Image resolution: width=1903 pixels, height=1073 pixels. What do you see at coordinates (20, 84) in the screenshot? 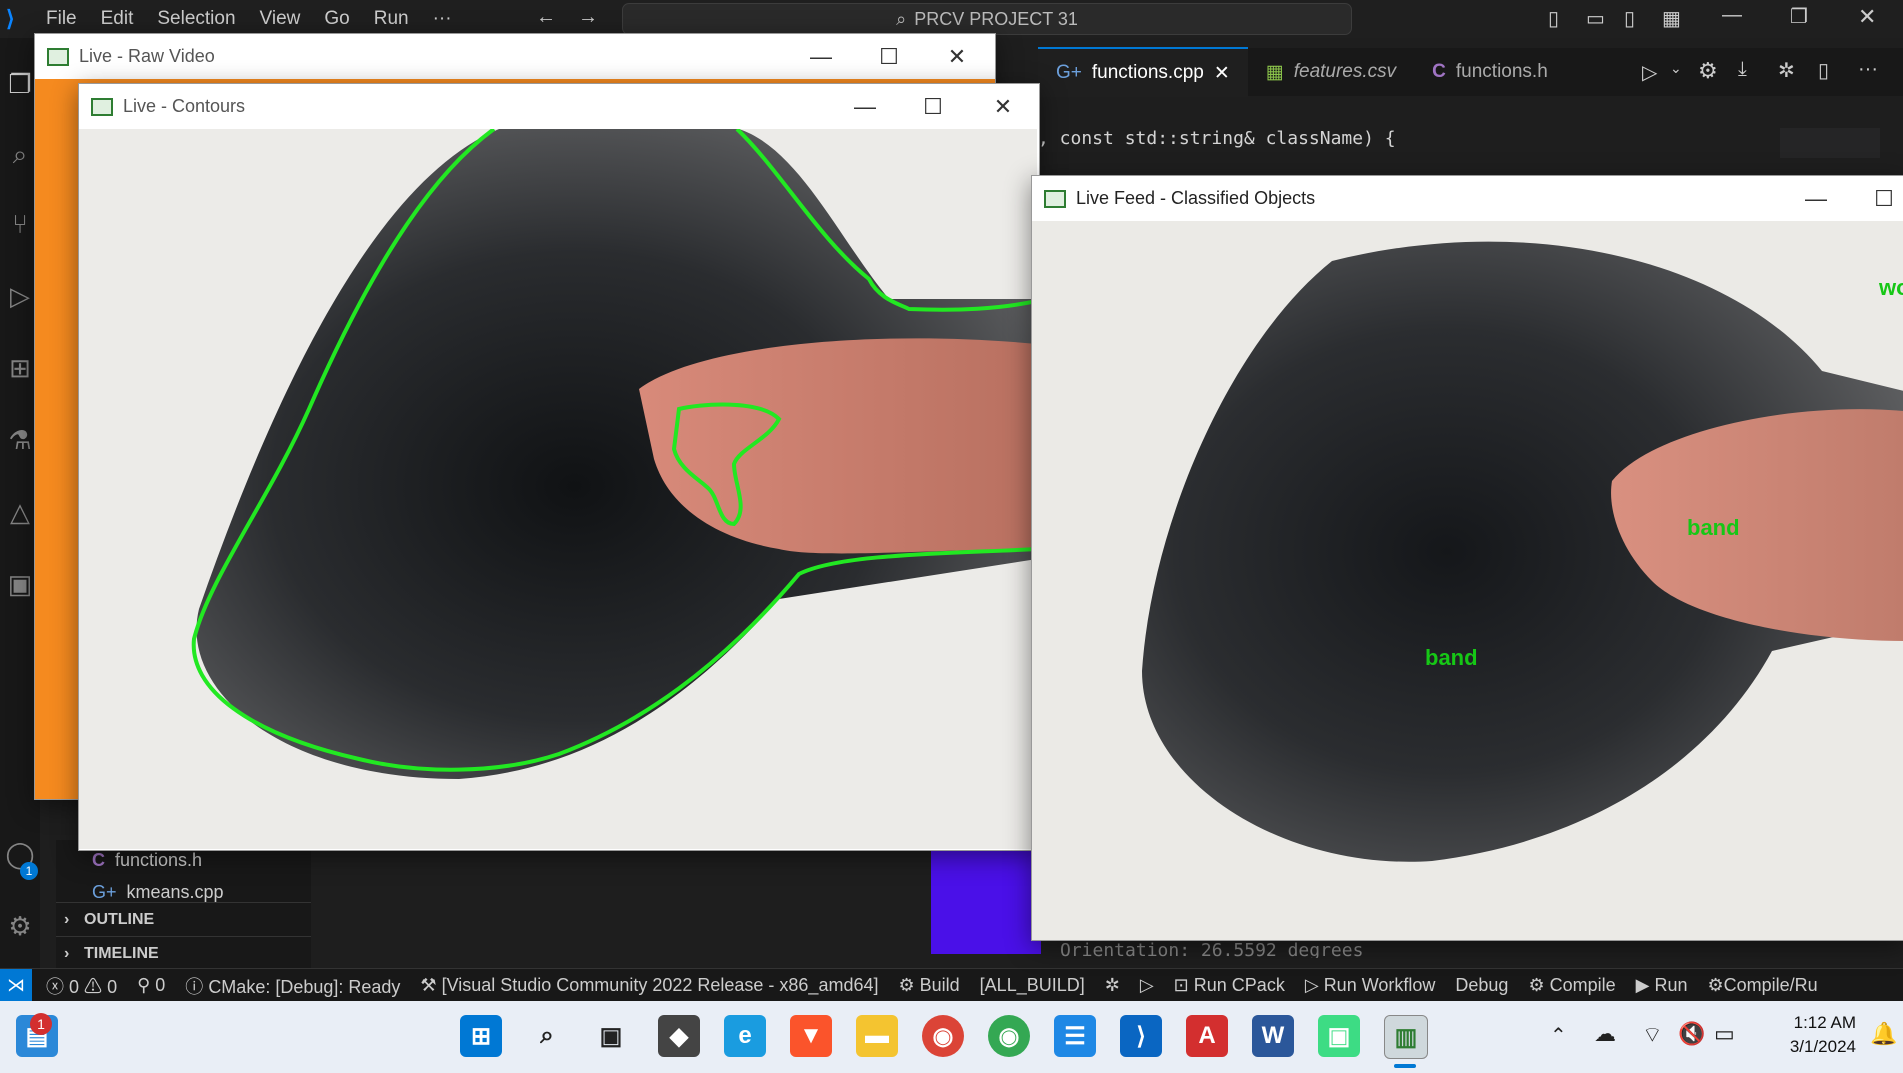
I see `explorer-icon: ❐` at bounding box center [20, 84].